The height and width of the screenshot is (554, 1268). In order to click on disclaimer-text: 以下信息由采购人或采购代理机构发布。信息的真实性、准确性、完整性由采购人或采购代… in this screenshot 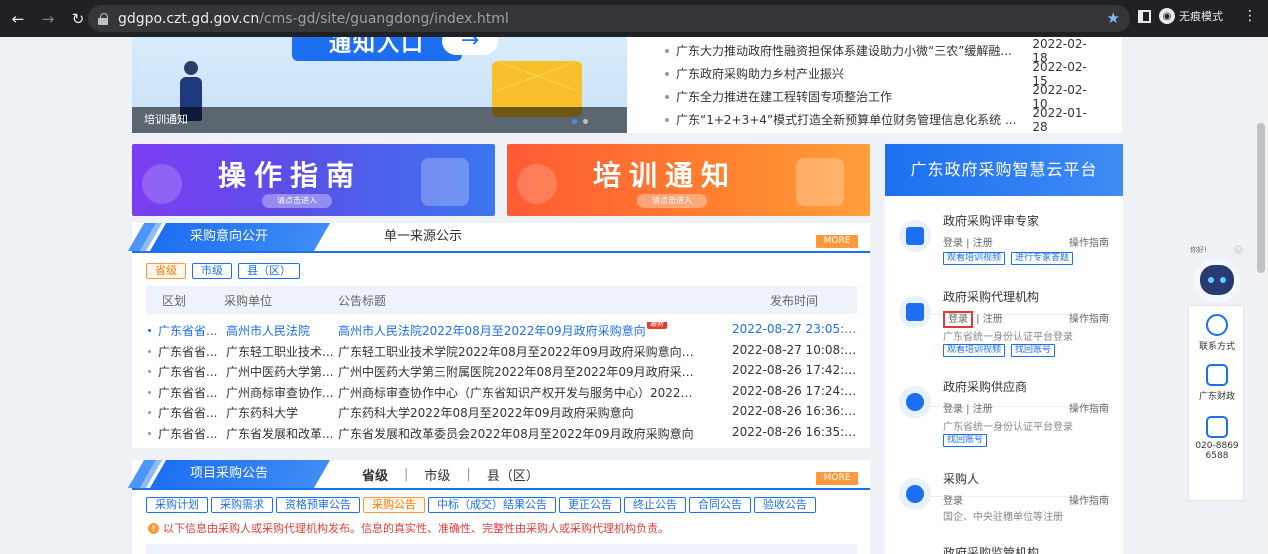, I will do `click(416, 528)`.